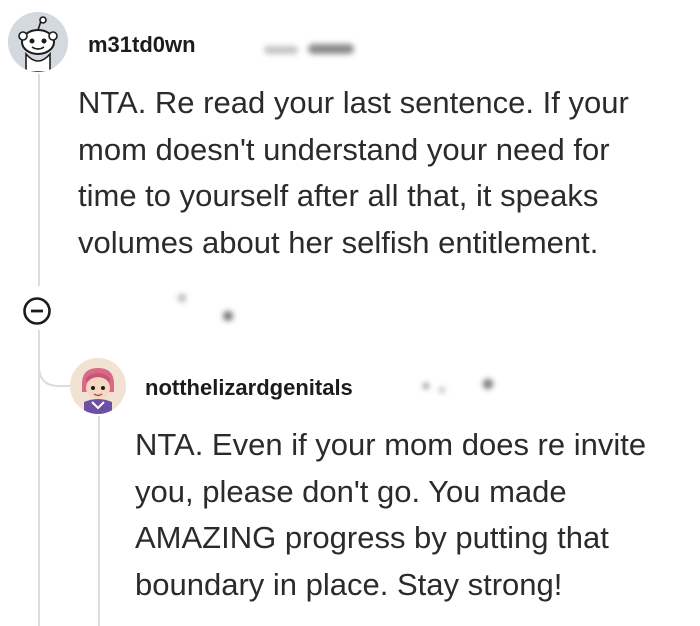  I want to click on comment-author: notthelizardgenitals, so click(249, 388).